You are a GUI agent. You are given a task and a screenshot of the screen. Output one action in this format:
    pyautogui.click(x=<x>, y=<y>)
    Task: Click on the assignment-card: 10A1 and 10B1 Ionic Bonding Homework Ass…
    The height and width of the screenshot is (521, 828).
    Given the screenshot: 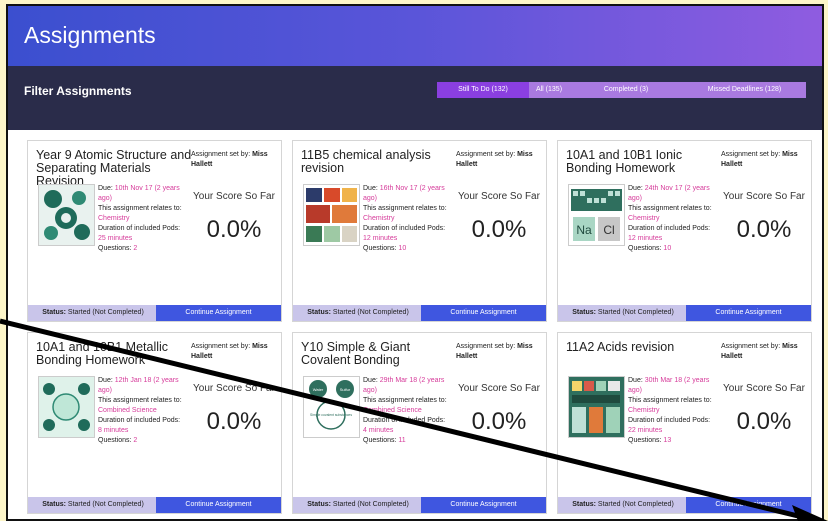 What is the action you would take?
    pyautogui.click(x=684, y=231)
    